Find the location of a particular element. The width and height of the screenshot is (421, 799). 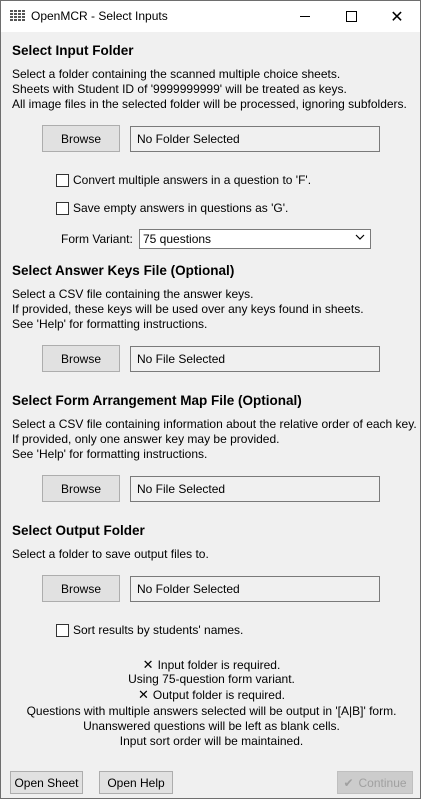

status-output-required: ✕ Output folder is required. is located at coordinates (210, 695).